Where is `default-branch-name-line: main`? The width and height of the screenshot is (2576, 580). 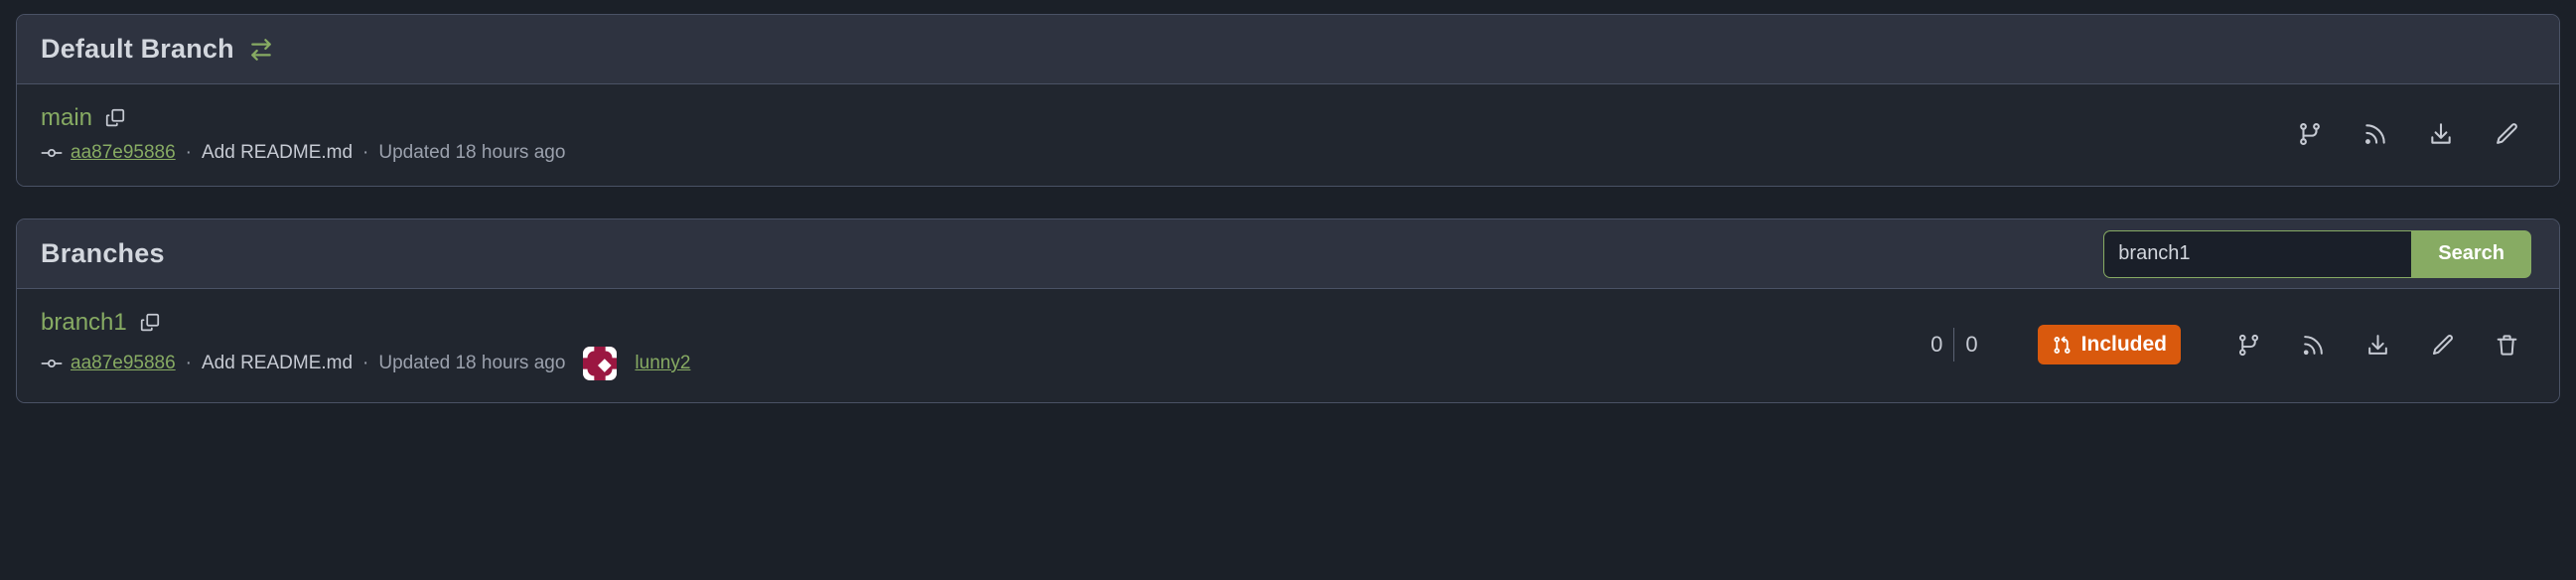
default-branch-name-line: main is located at coordinates (303, 118).